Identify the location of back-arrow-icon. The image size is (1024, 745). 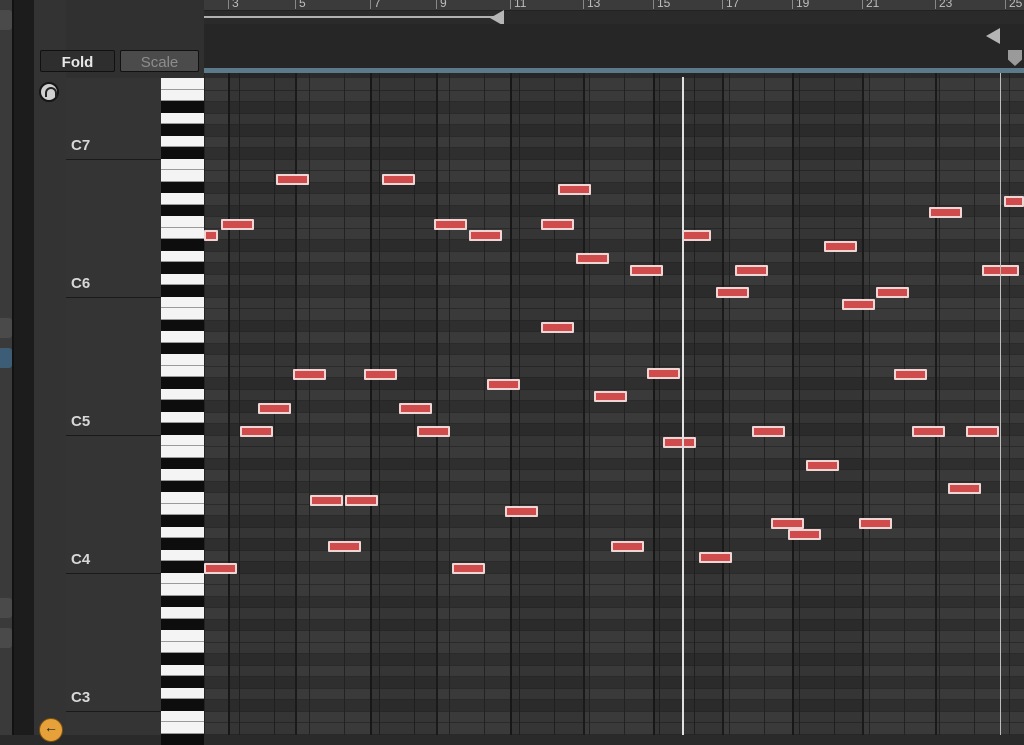
(51, 730).